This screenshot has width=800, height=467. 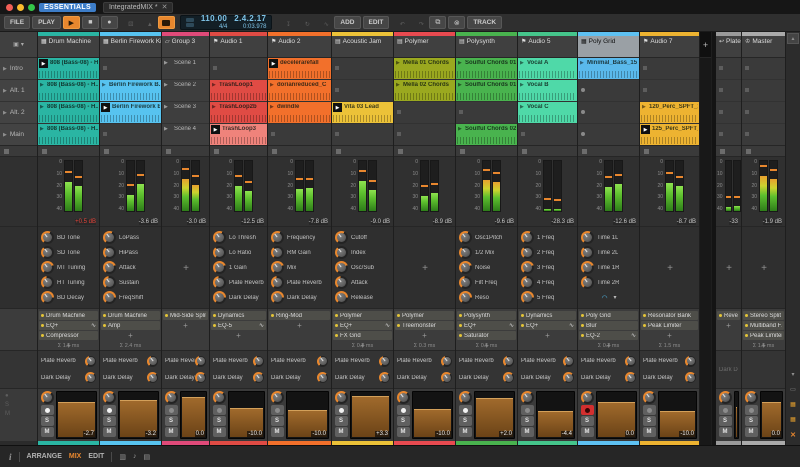 I want to click on macro-knob-row: Sustain, so click(x=131, y=282).